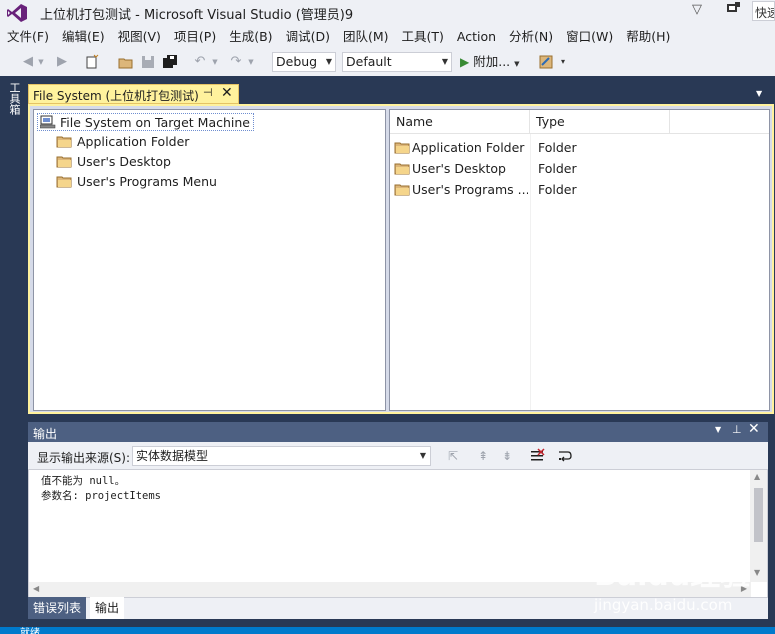 The height and width of the screenshot is (634, 775). I want to click on solution-configuration-select: Debug ▼, so click(304, 62).